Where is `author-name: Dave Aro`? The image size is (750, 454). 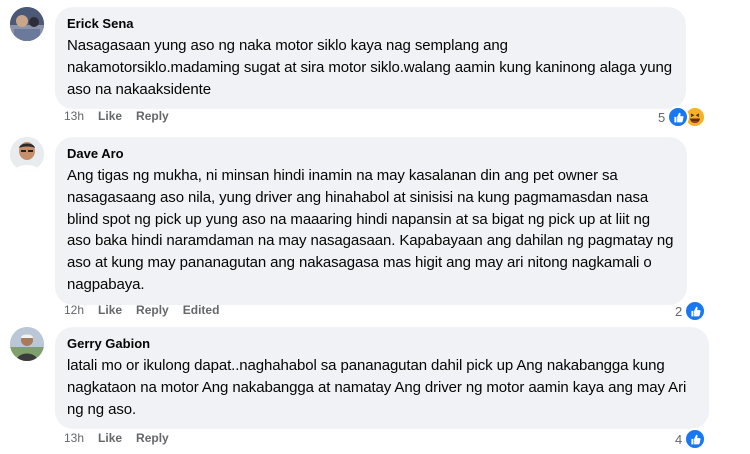
author-name: Dave Aro is located at coordinates (371, 153).